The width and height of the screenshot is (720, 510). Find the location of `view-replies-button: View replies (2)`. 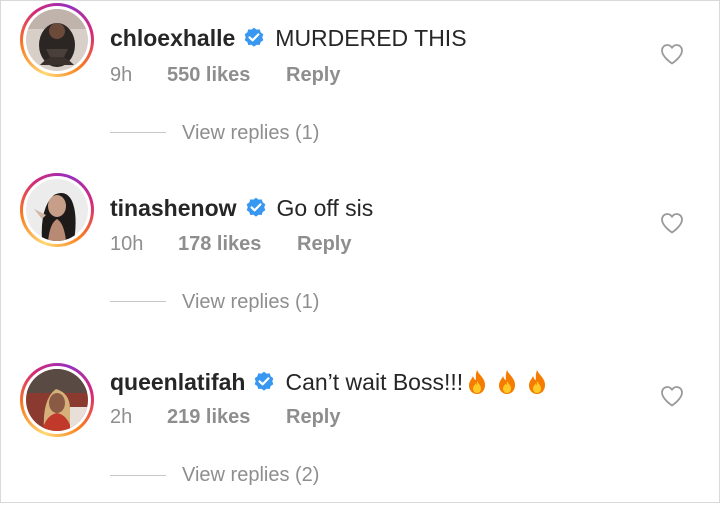

view-replies-button: View replies (2) is located at coordinates (250, 475).